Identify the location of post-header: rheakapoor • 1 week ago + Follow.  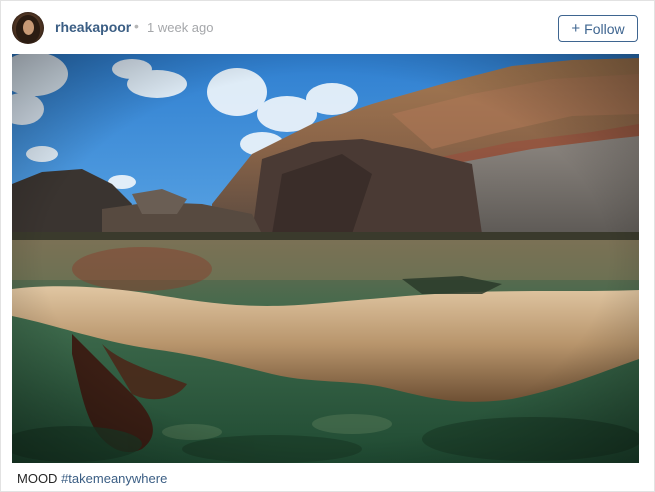
(327, 27).